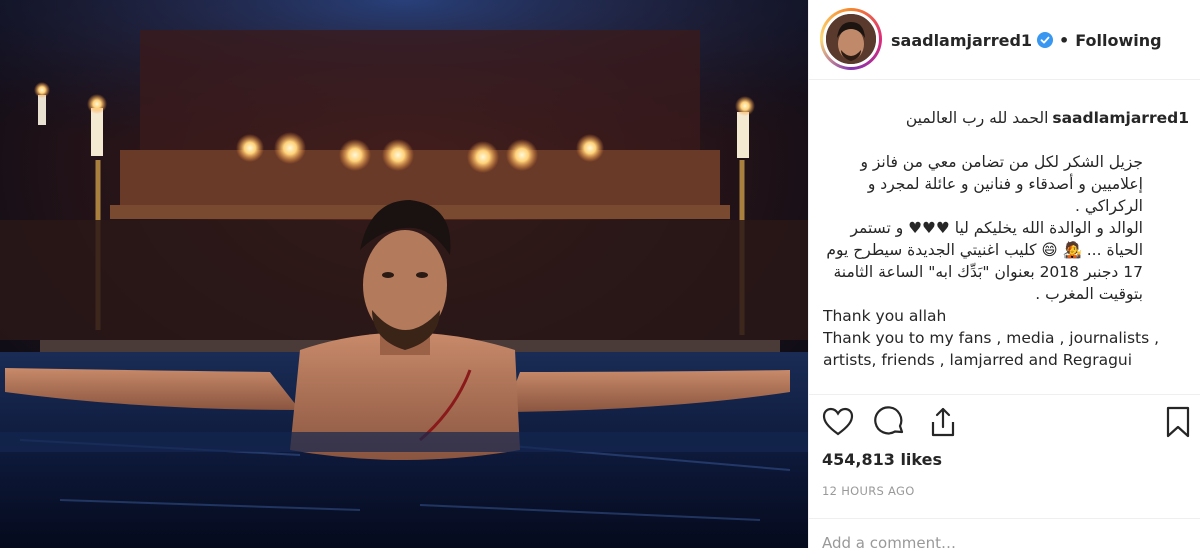 The height and width of the screenshot is (548, 1200). Describe the element at coordinates (1178, 422) in the screenshot. I see `bookmark-icon` at that location.